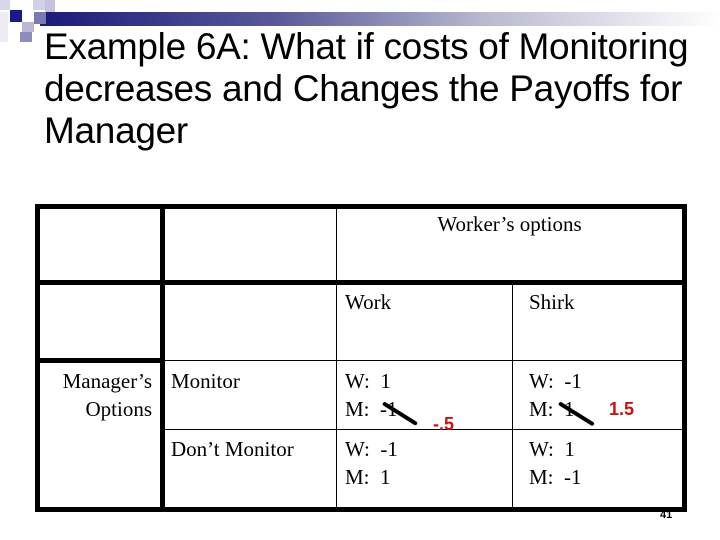 The width and height of the screenshot is (720, 540). What do you see at coordinates (205, 381) in the screenshot?
I see `row-header-monitor: Monitor` at bounding box center [205, 381].